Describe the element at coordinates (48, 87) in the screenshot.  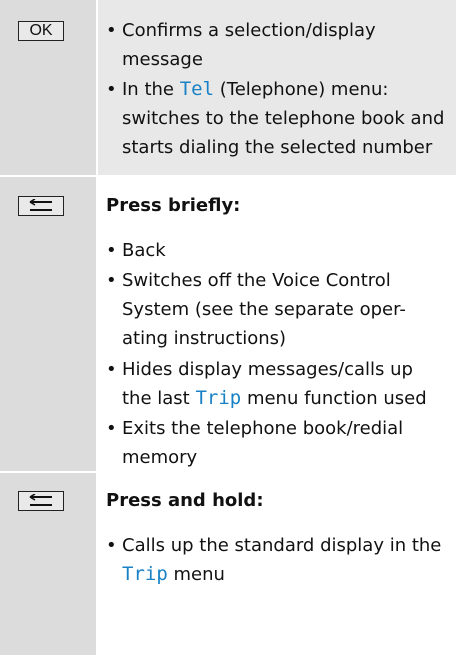
I see `key-cell: OK` at that location.